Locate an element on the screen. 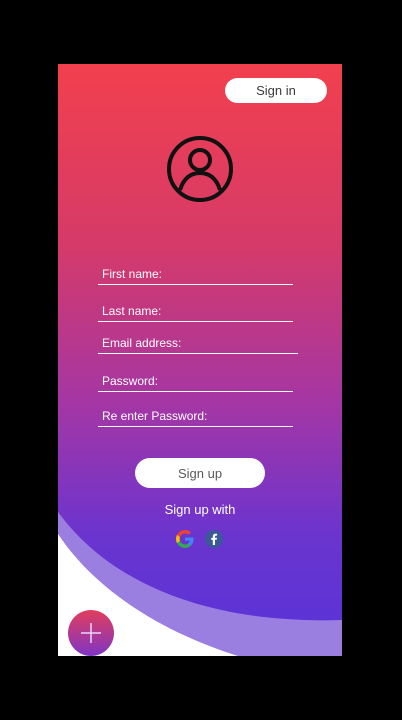 Image resolution: width=402 pixels, height=720 pixels. add-fab-button is located at coordinates (91, 633).